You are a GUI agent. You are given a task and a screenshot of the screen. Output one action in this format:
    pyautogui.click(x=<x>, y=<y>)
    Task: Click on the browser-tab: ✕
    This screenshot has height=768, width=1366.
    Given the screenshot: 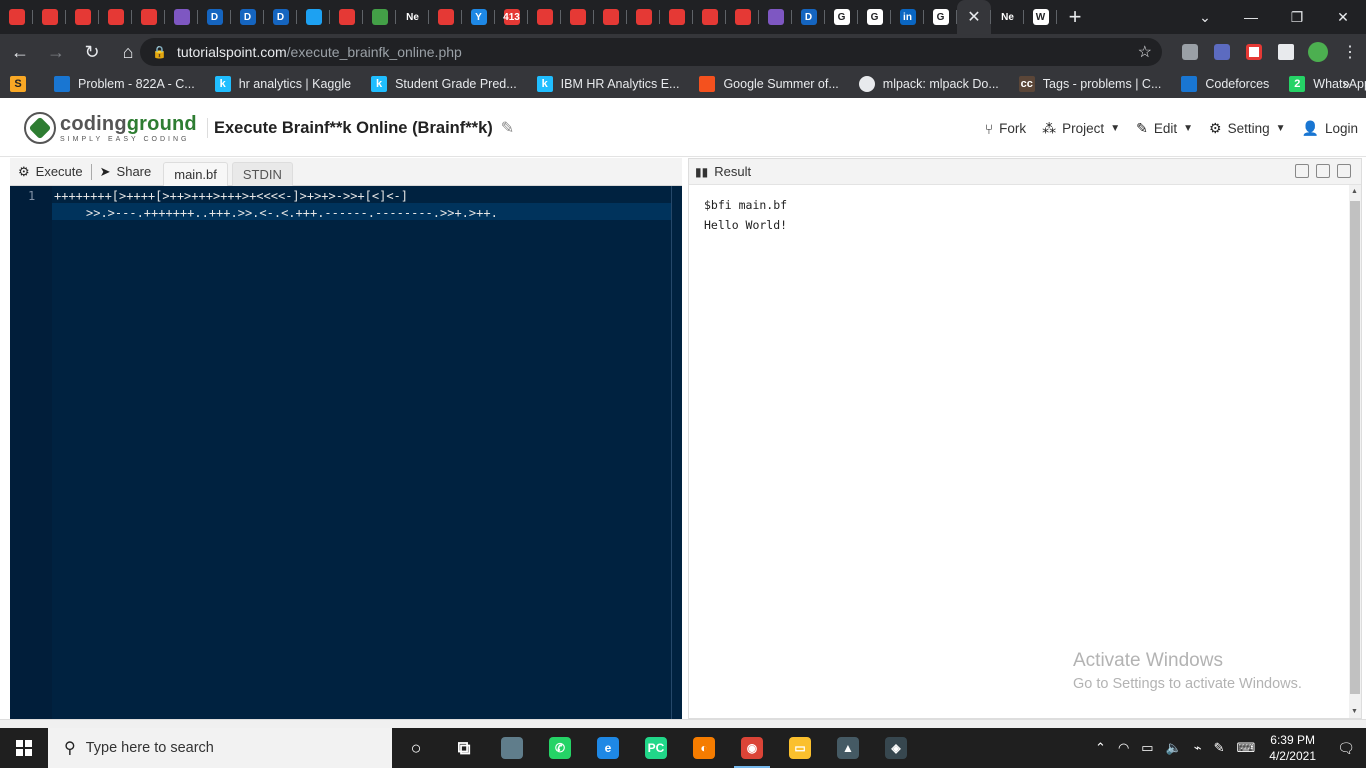 What is the action you would take?
    pyautogui.click(x=974, y=17)
    